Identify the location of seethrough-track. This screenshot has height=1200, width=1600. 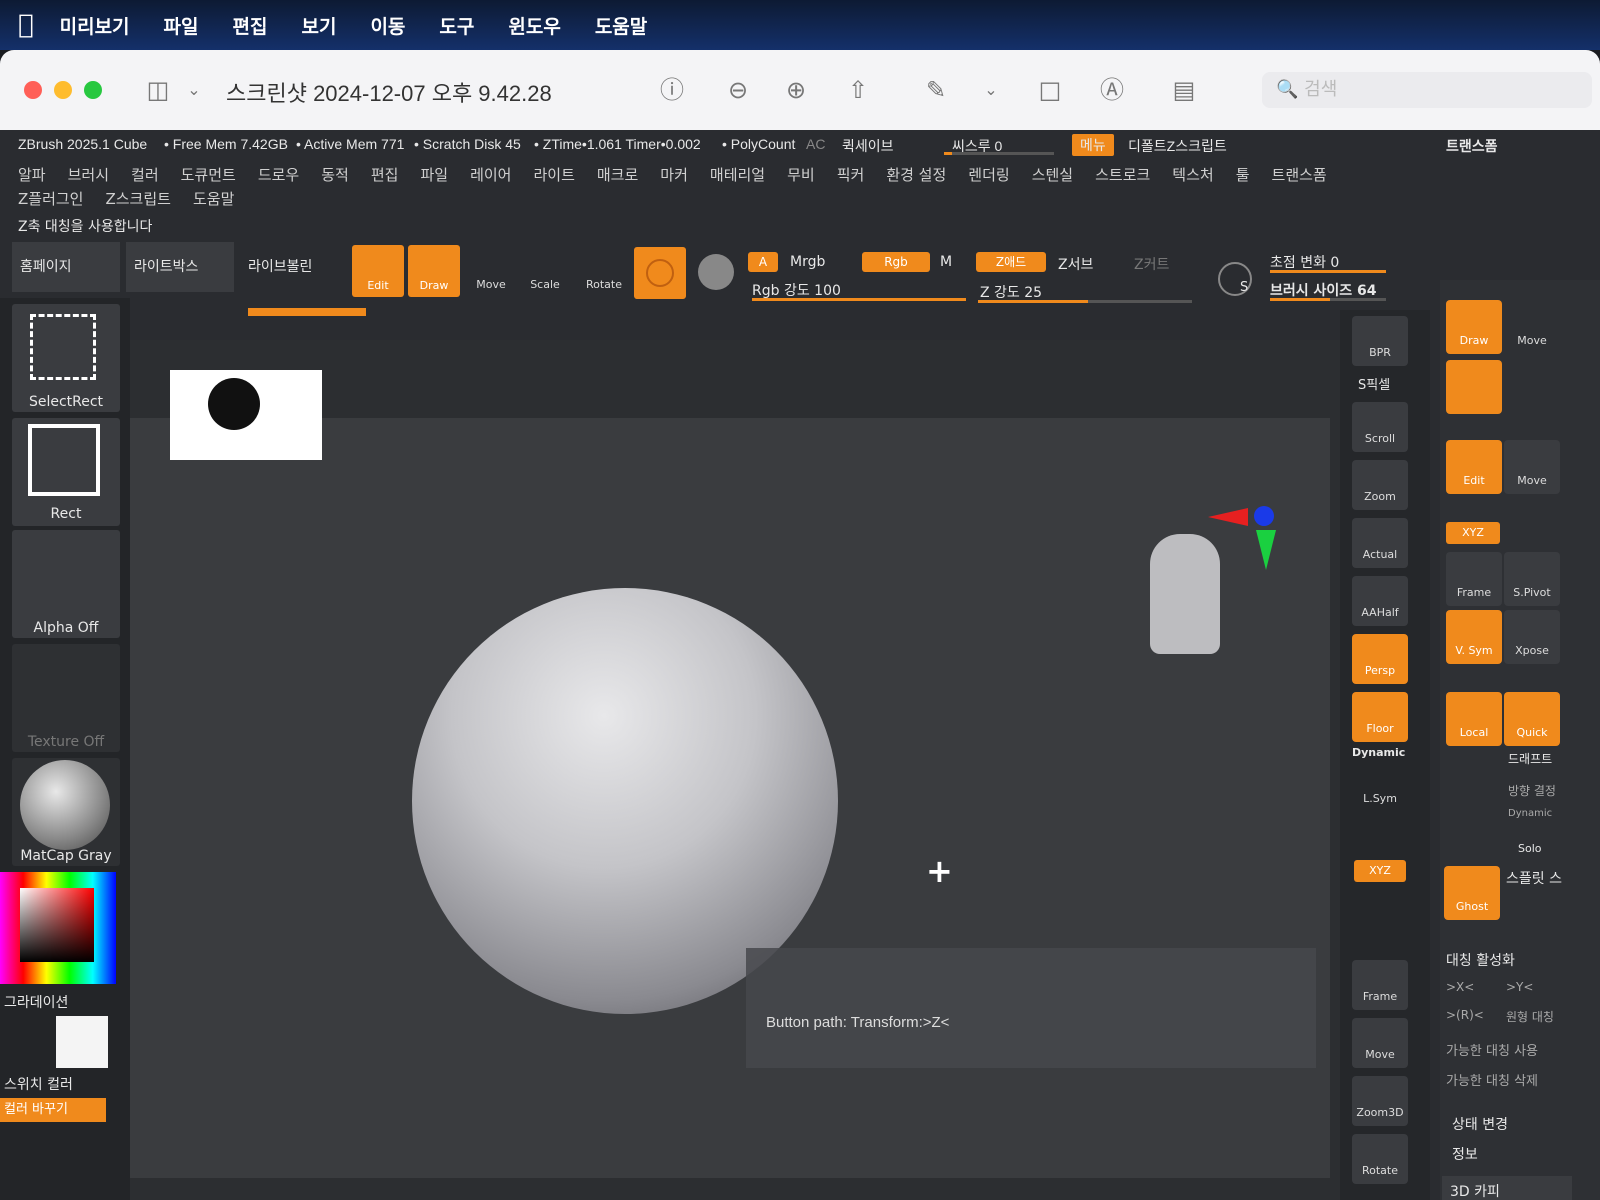
(999, 153).